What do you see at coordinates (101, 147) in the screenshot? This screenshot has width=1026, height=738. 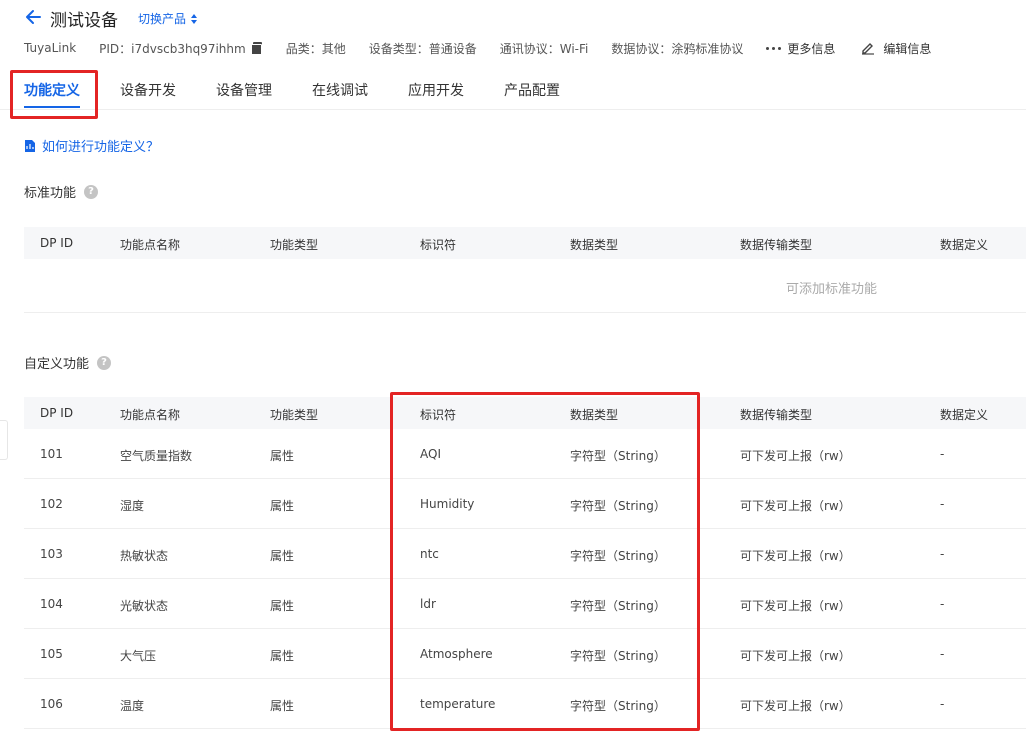 I see `help-link-label: 如何进行功能定义？` at bounding box center [101, 147].